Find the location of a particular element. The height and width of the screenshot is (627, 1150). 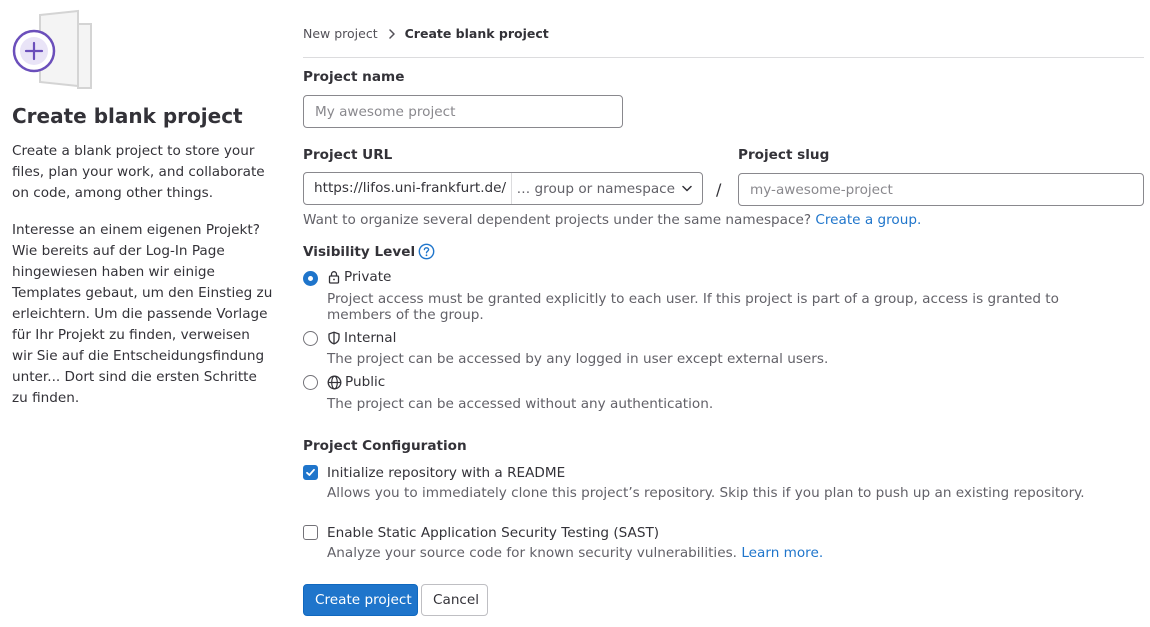

project-slug-label: Project slug is located at coordinates (784, 155).